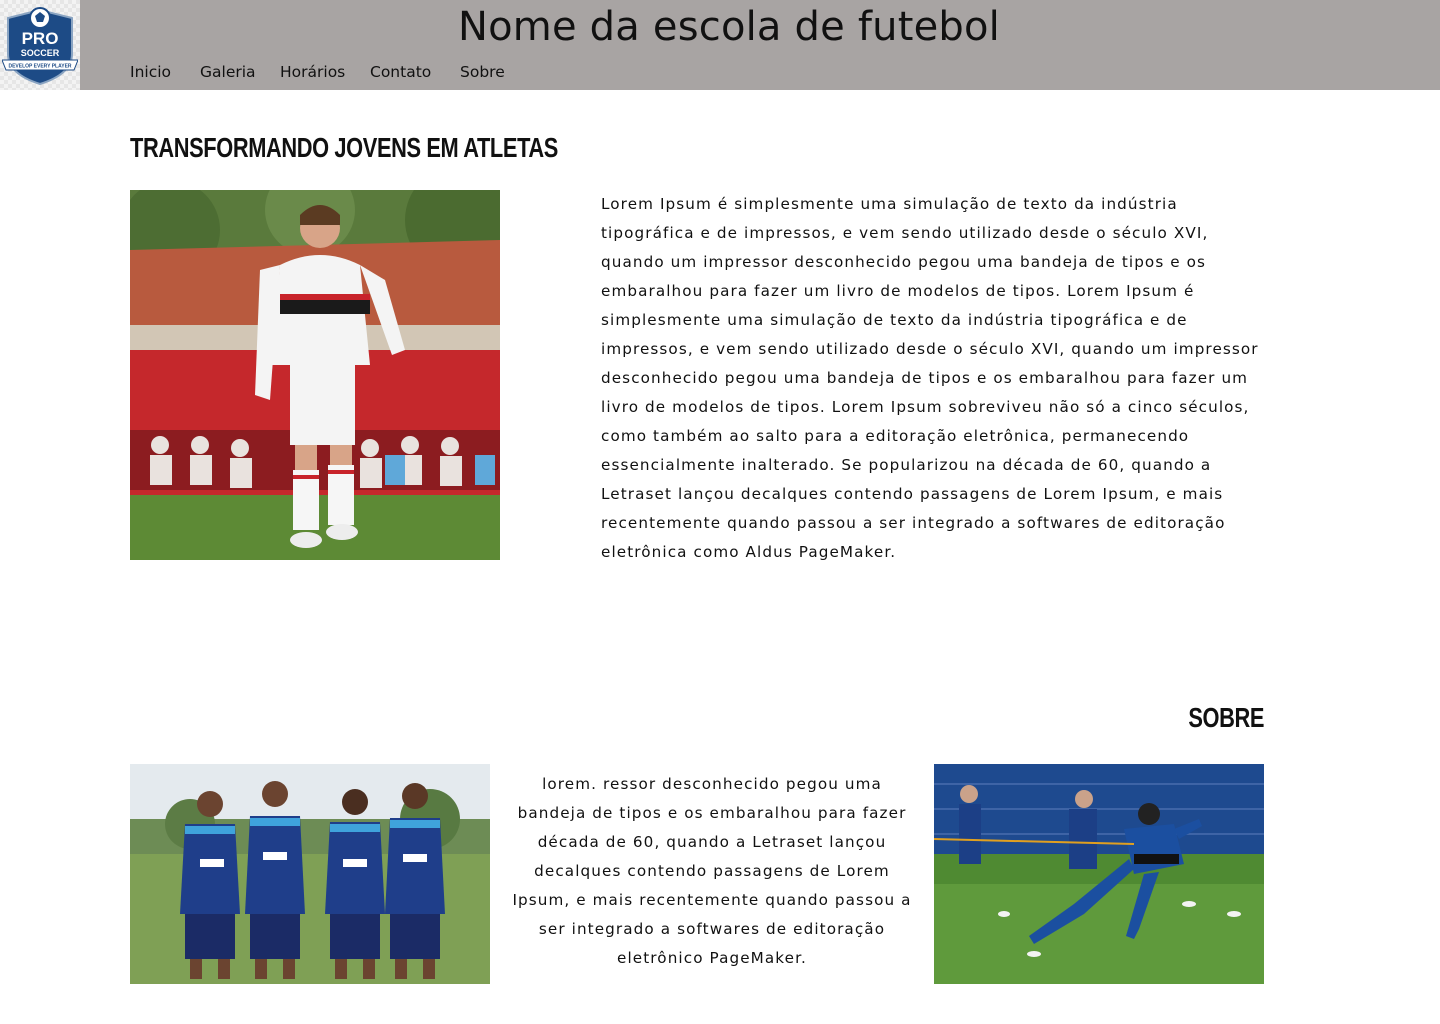  I want to click on nav-inicio: Inicio, so click(150, 72).